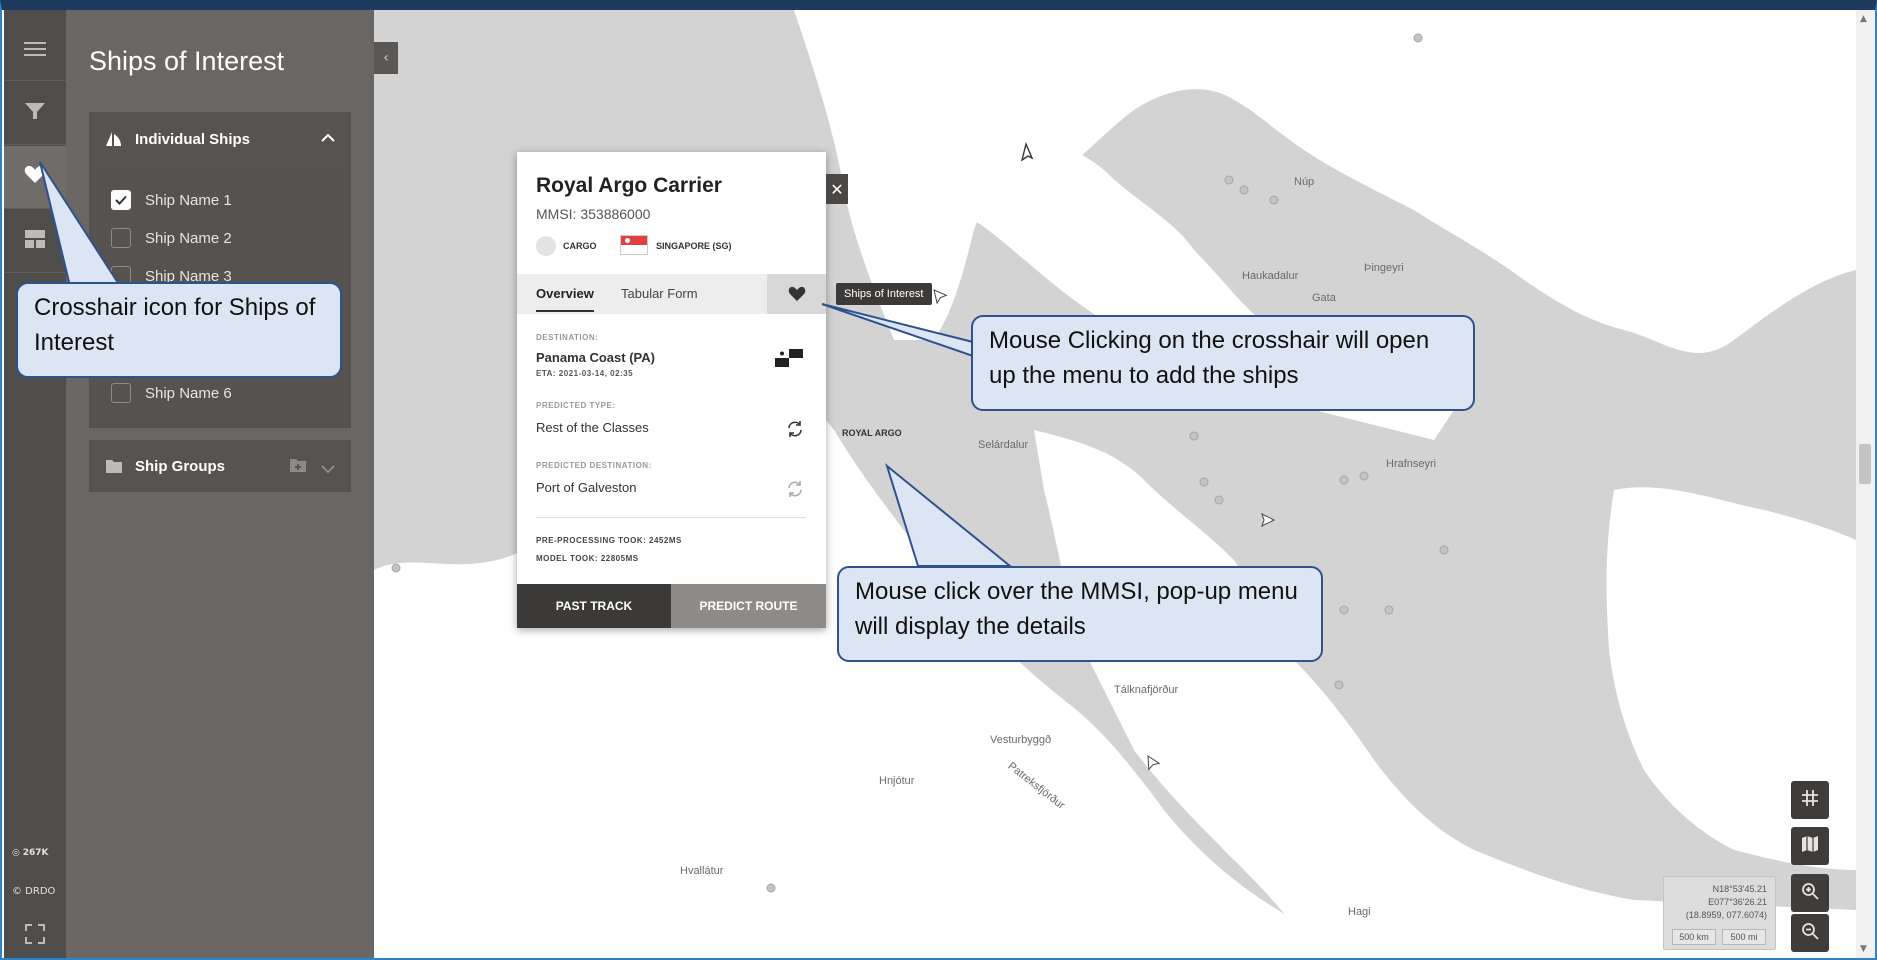 Image resolution: width=1877 pixels, height=960 pixels. I want to click on close-popup-button: ✕, so click(837, 189).